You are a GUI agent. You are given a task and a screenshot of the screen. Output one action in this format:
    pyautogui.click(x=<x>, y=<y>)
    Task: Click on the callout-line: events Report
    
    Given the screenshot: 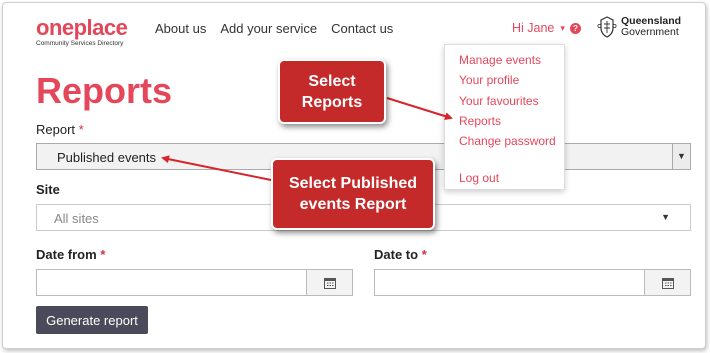 What is the action you would take?
    pyautogui.click(x=353, y=204)
    